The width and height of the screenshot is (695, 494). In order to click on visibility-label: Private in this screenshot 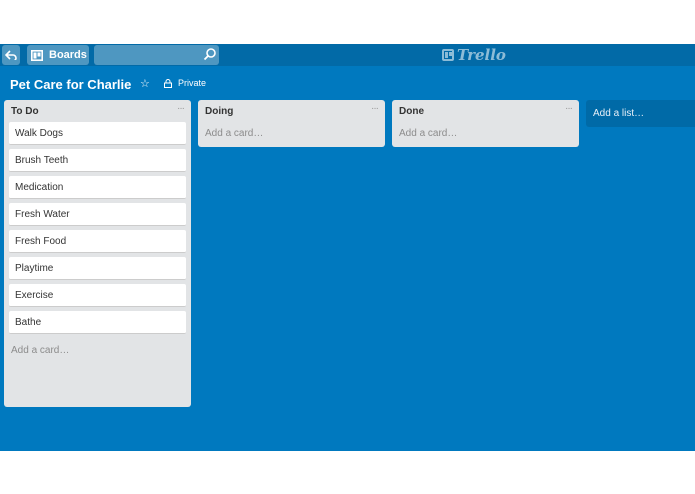, I will do `click(192, 83)`.